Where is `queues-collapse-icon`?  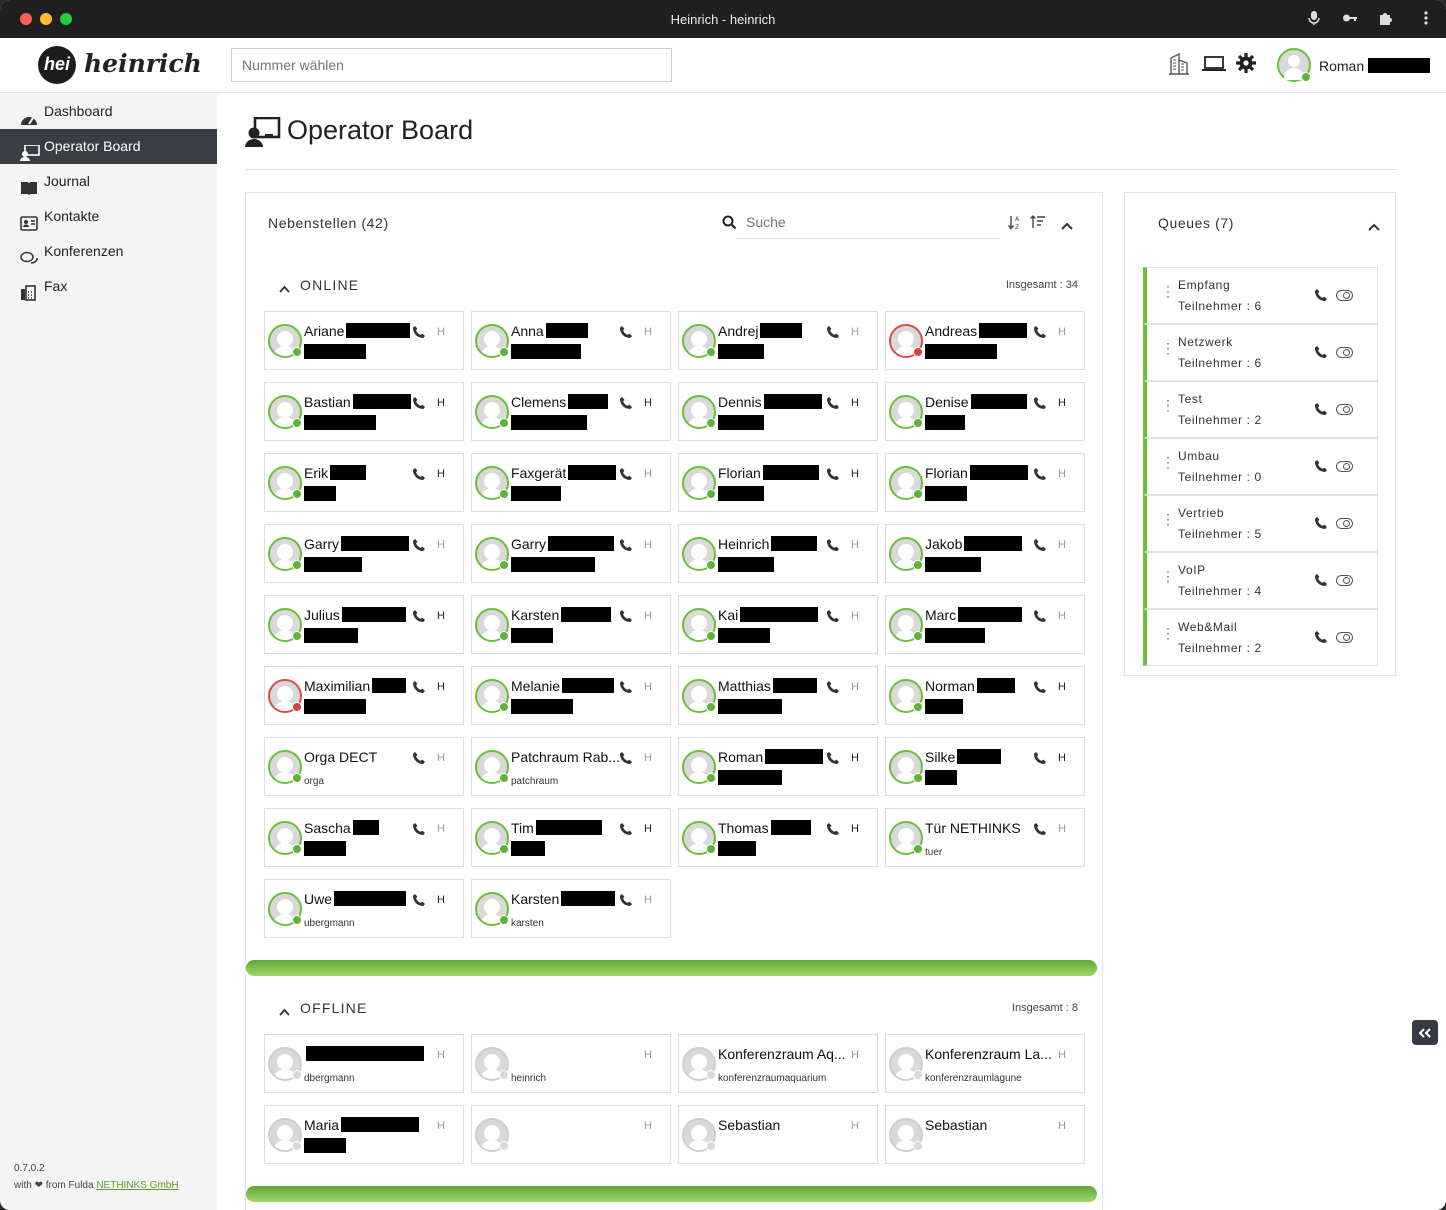
queues-collapse-icon is located at coordinates (1374, 227).